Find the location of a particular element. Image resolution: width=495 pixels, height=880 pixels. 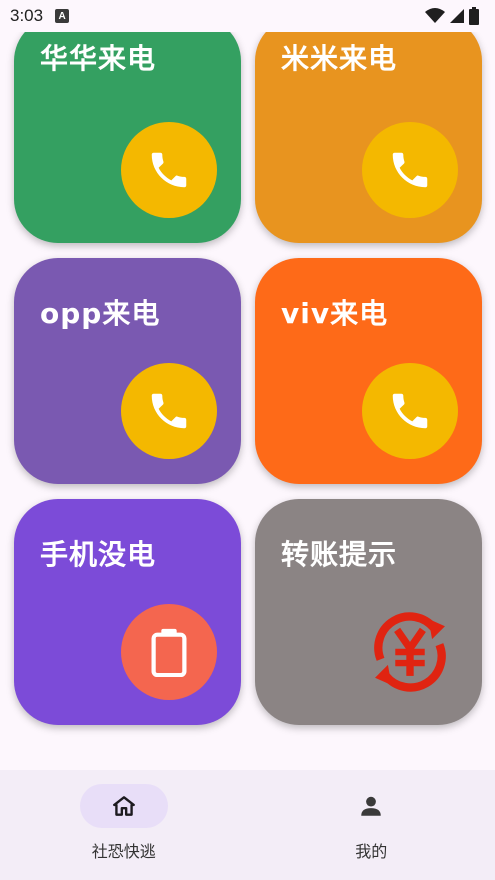

person-icon is located at coordinates (371, 806).